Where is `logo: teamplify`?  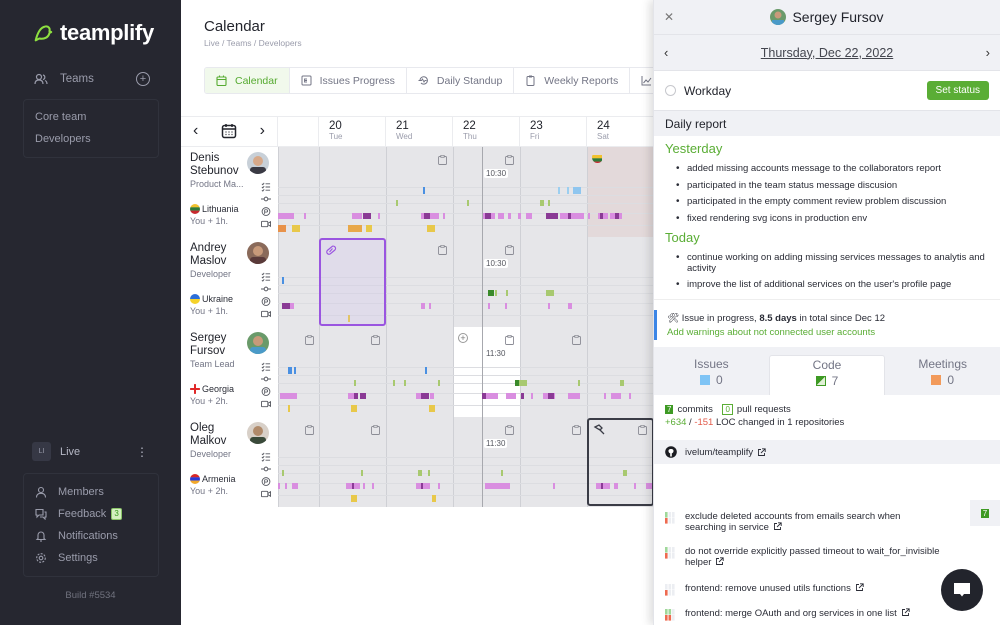
logo: teamplify is located at coordinates (93, 33).